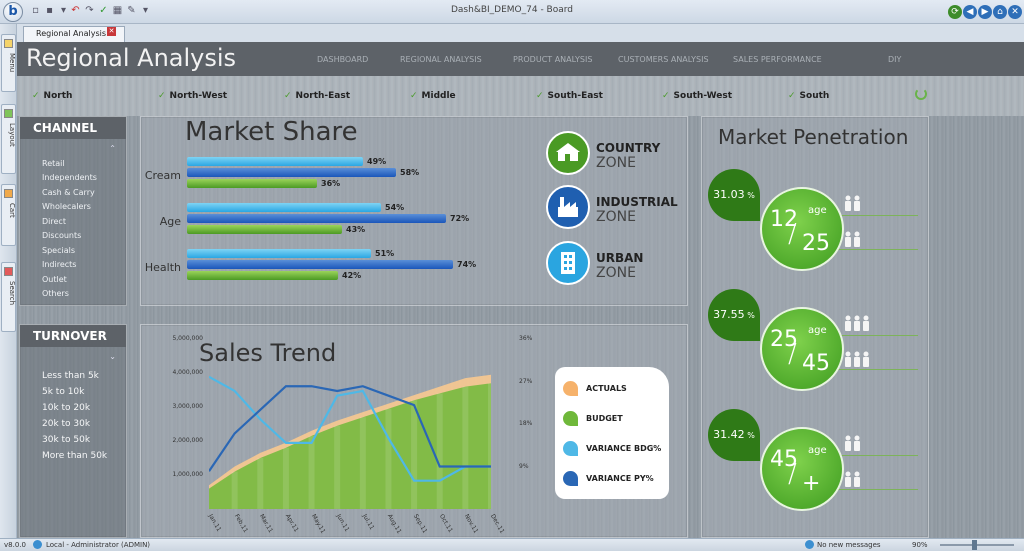 This screenshot has width=1024, height=551. Describe the element at coordinates (663, 59) in the screenshot. I see `nav-customers-analysis: CUSTOMERS ANALYSIS` at that location.